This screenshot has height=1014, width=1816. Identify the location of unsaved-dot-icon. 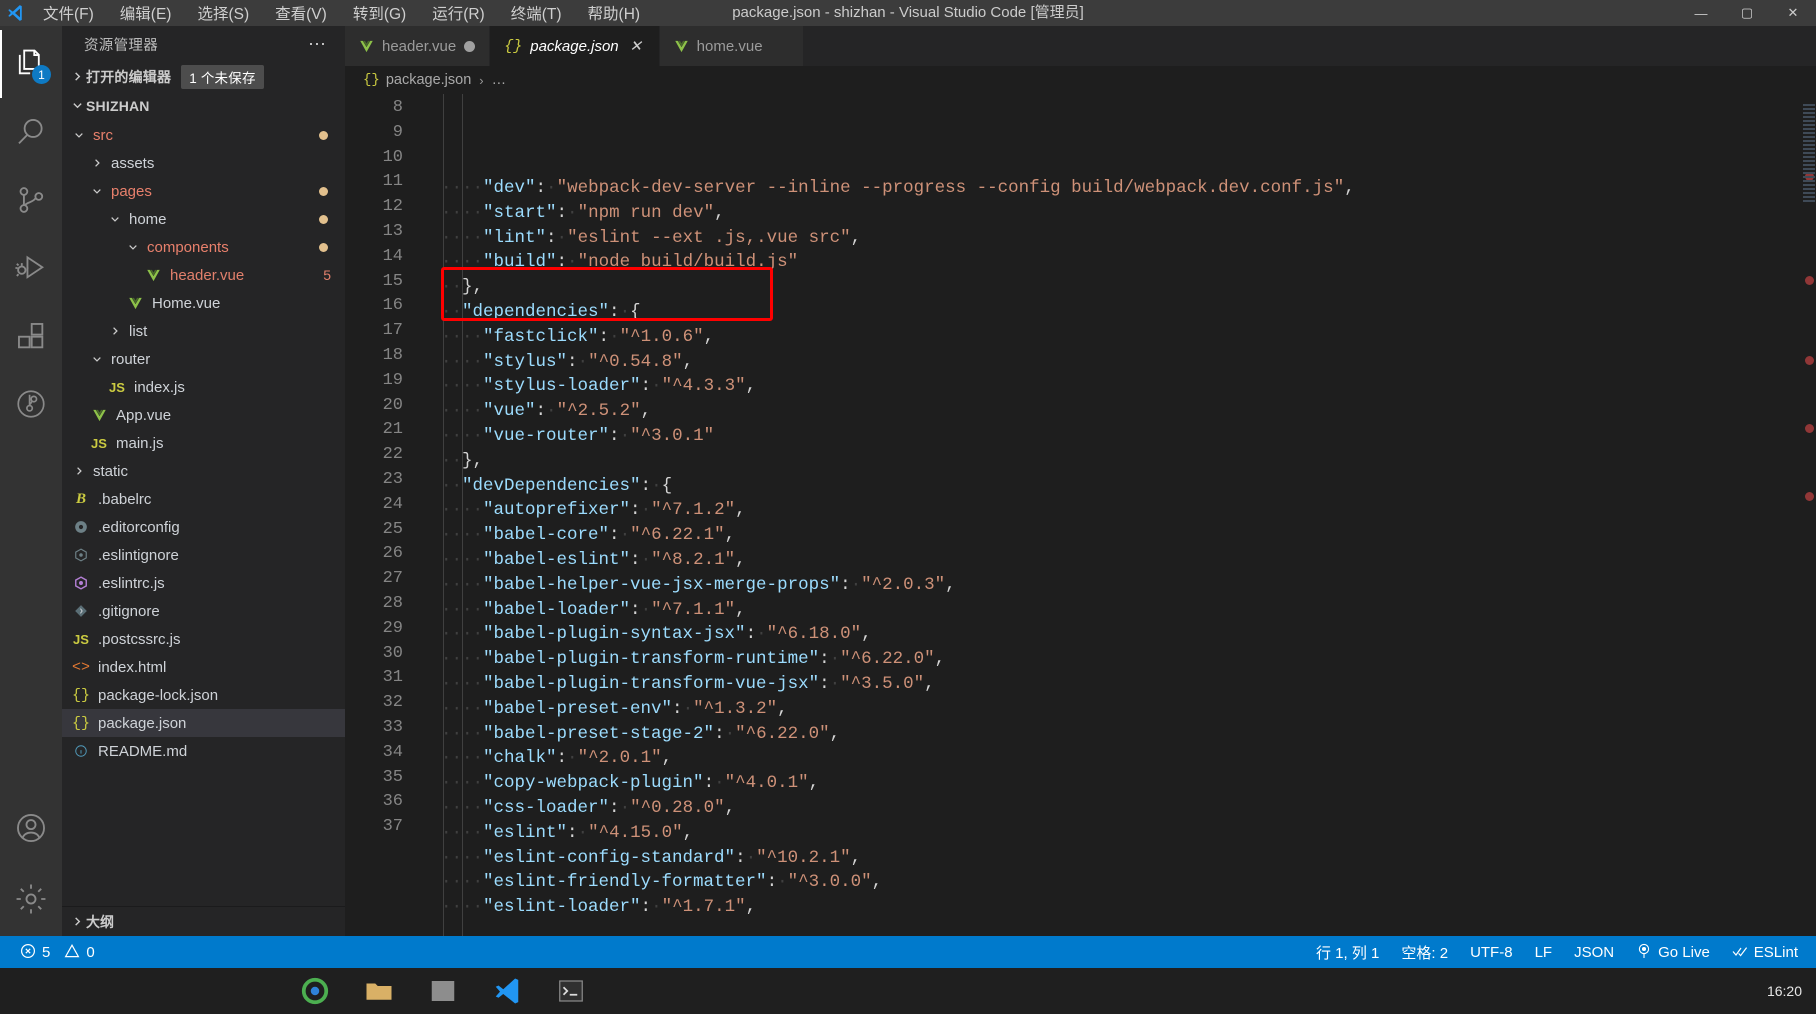
(470, 46).